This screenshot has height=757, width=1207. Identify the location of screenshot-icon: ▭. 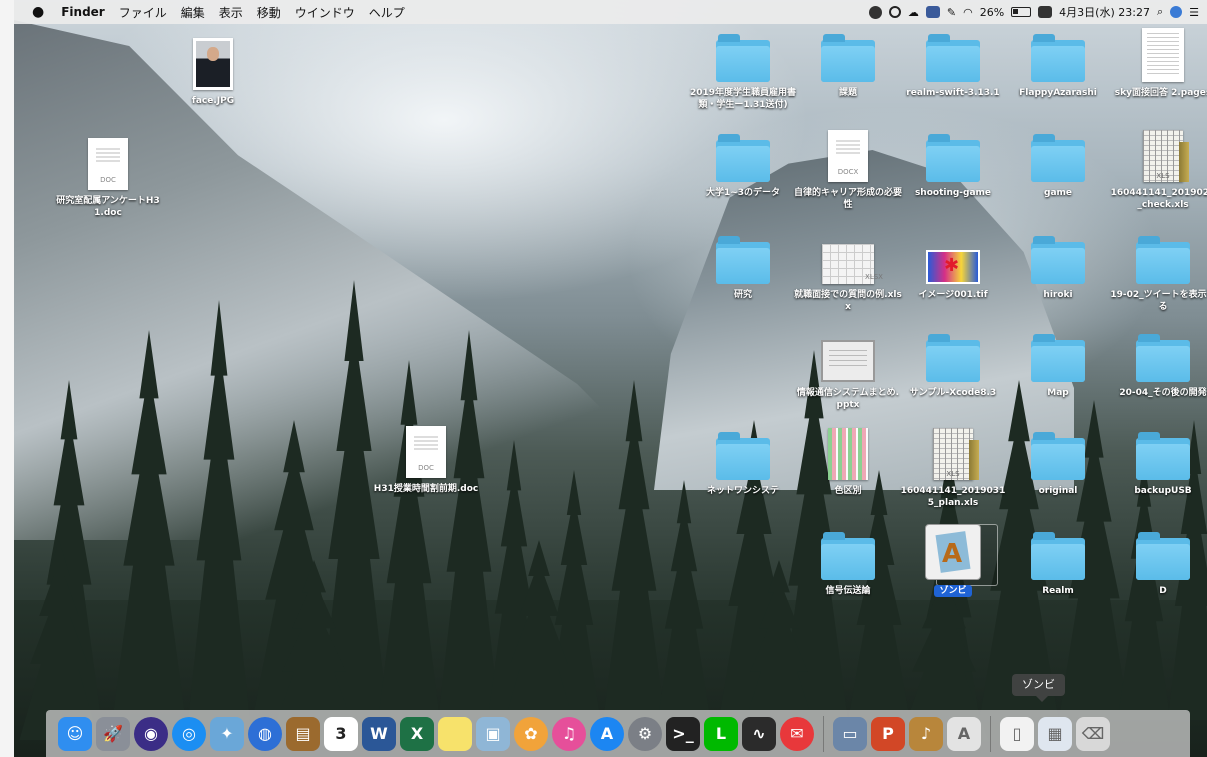
(850, 733).